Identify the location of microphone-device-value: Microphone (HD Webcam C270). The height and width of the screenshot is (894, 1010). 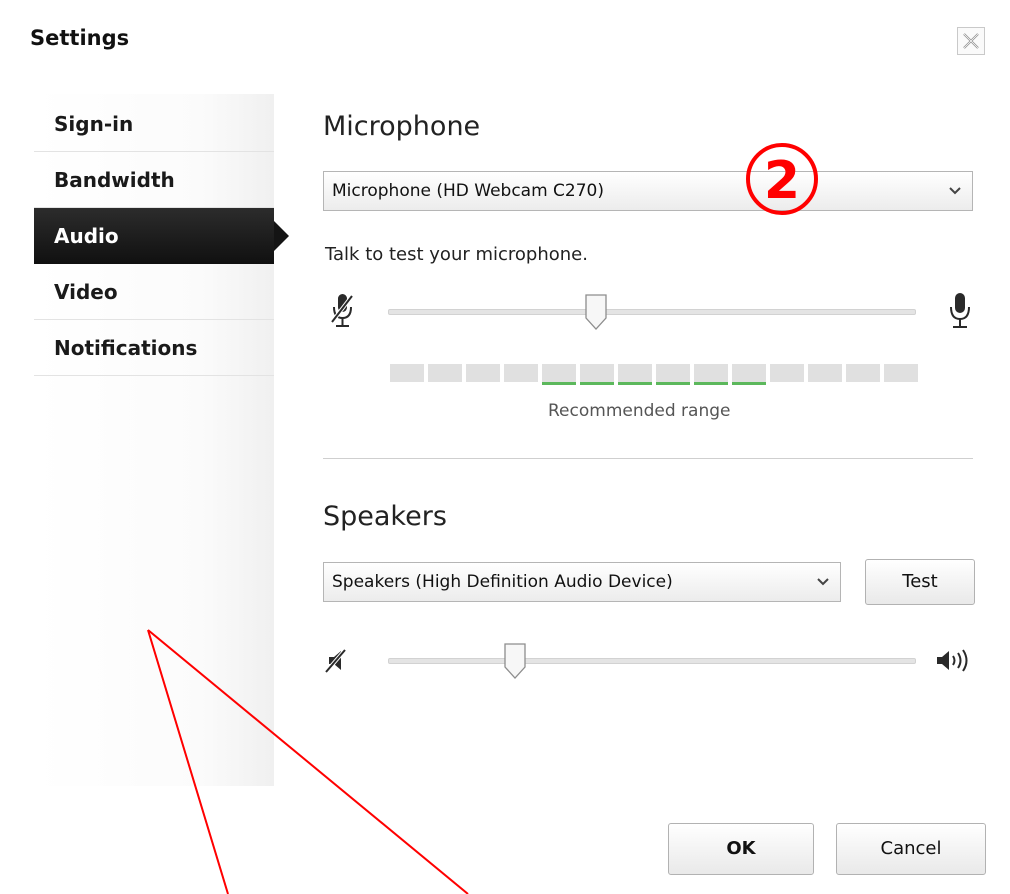
(468, 191).